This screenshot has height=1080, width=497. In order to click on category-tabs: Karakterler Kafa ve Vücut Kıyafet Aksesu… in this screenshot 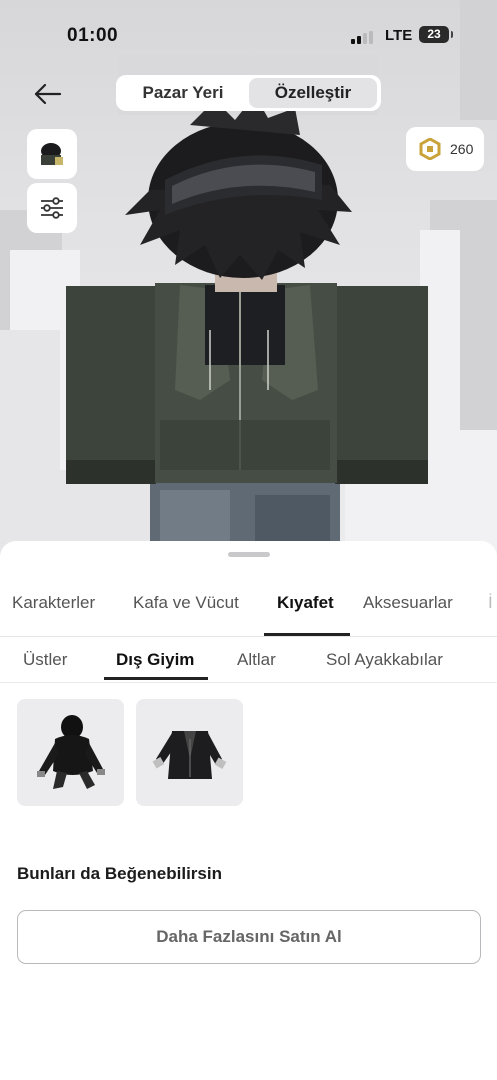, I will do `click(248, 610)`.